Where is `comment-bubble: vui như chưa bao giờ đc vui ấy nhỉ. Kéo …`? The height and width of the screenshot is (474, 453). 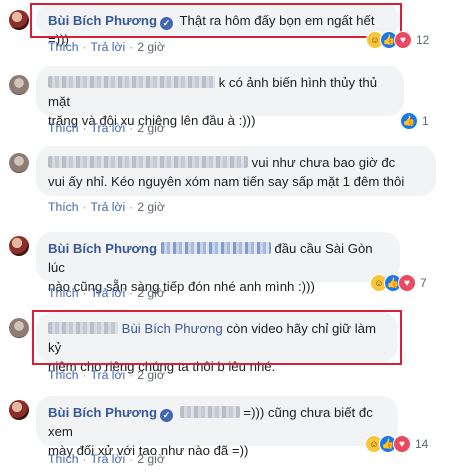 comment-bubble: vui như chưa bao giờ đc vui ấy nhỉ. Kéo … is located at coordinates (236, 171).